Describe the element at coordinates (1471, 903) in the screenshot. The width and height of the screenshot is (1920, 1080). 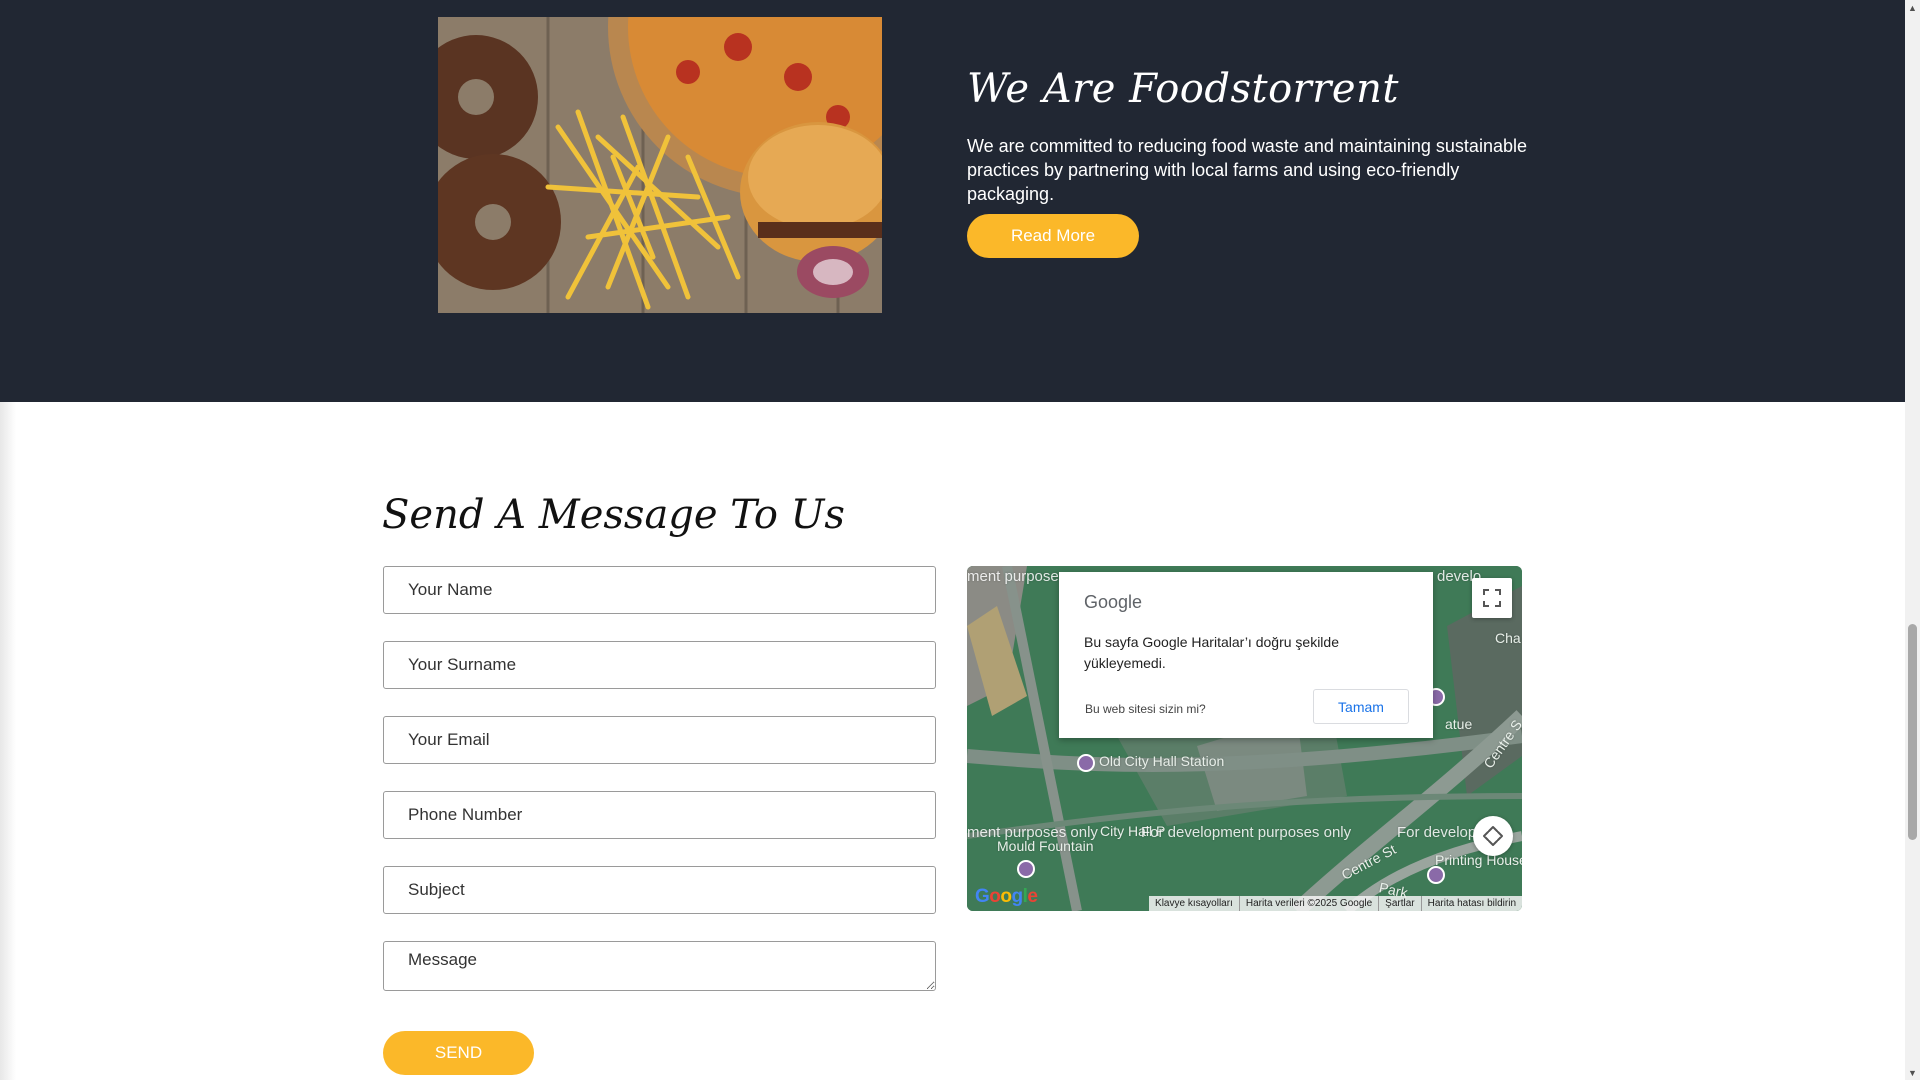
I see `report-map-error-link: Harita hatası bildirin` at that location.